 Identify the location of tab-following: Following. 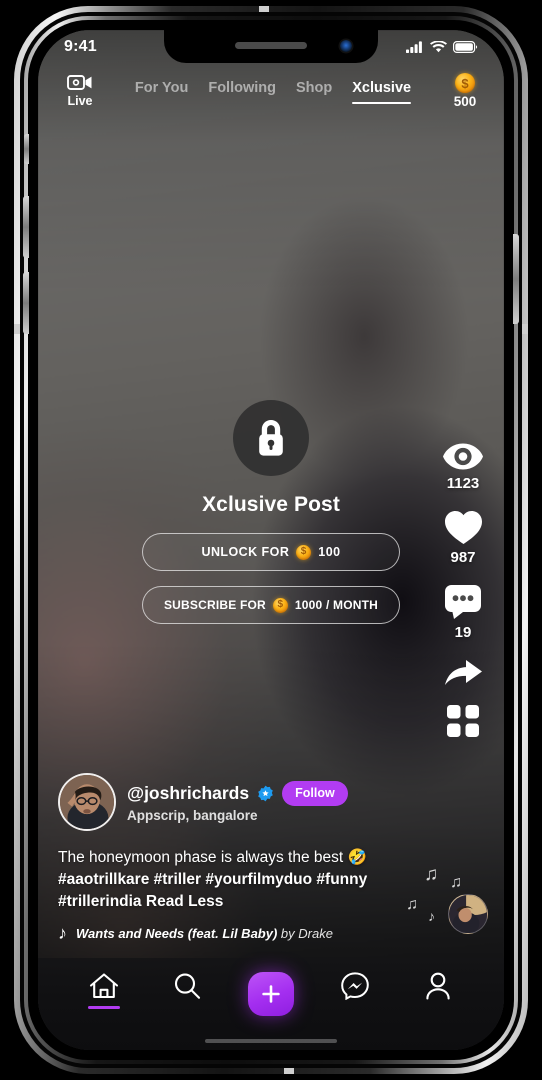
(242, 90).